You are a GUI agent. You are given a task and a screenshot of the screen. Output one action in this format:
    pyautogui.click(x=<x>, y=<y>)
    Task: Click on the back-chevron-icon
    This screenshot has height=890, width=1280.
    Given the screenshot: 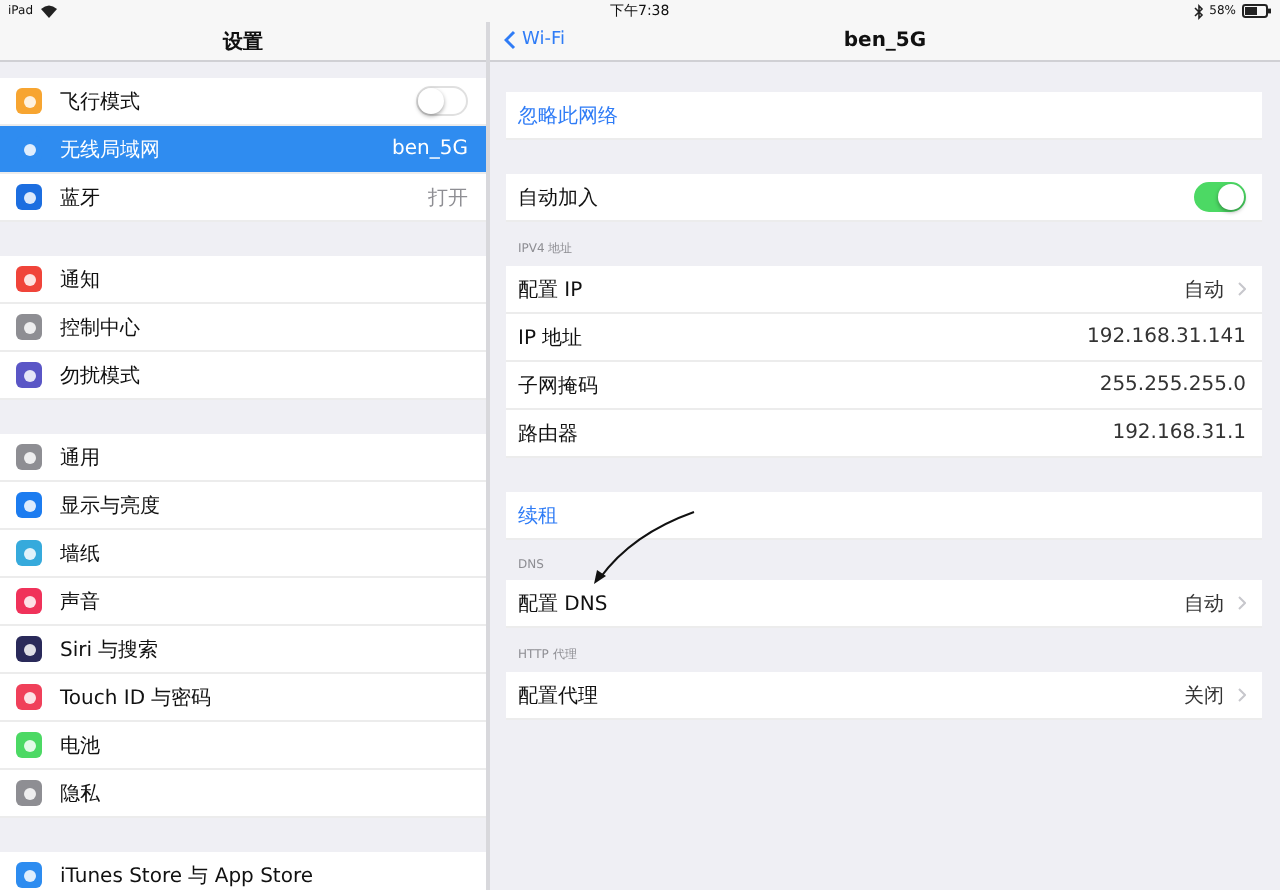 What is the action you would take?
    pyautogui.click(x=510, y=40)
    